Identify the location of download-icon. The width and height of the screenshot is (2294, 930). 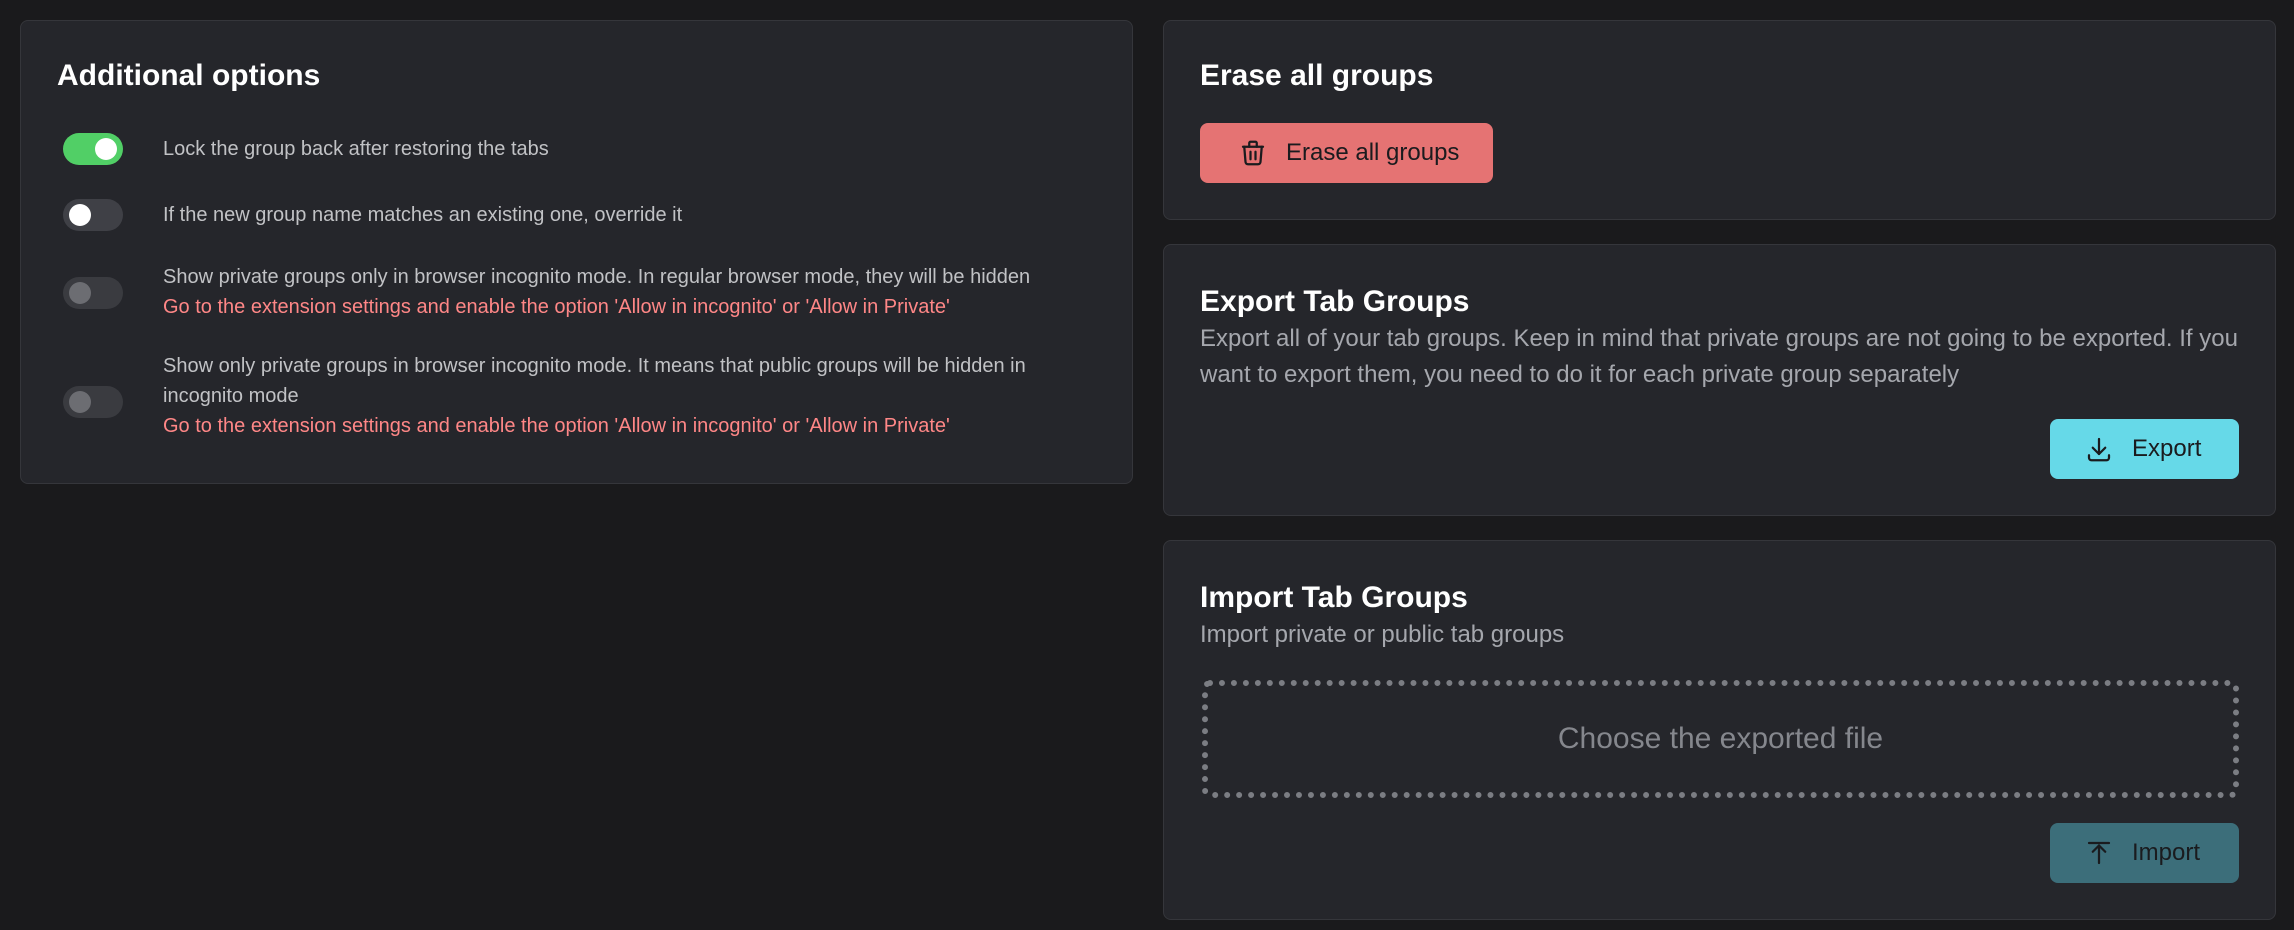
(2099, 449).